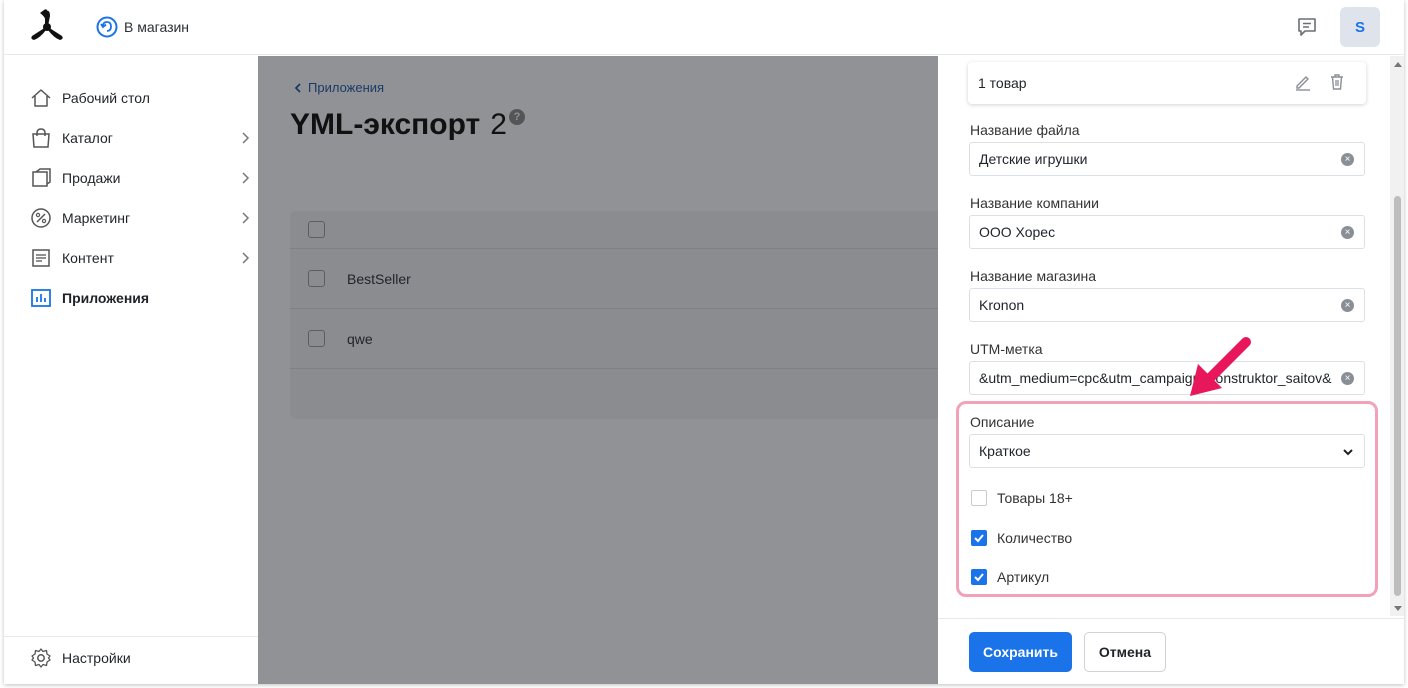 Image resolution: width=1408 pixels, height=688 pixels. Describe the element at coordinates (41, 218) in the screenshot. I see `percent-icon` at that location.